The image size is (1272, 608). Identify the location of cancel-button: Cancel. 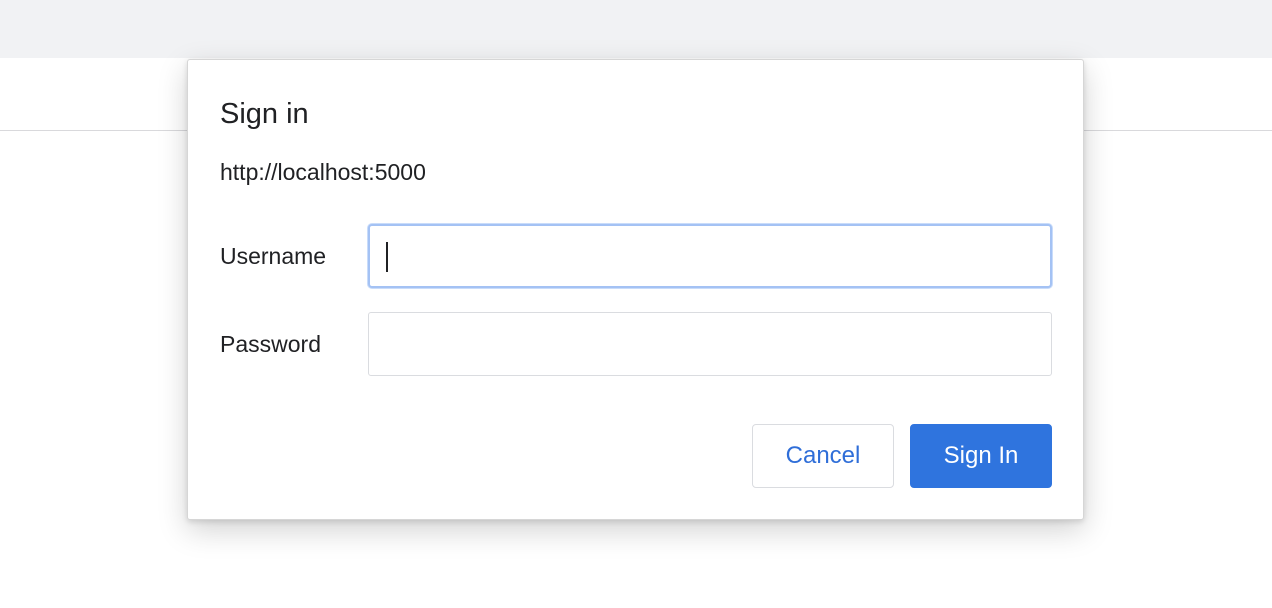
(823, 456).